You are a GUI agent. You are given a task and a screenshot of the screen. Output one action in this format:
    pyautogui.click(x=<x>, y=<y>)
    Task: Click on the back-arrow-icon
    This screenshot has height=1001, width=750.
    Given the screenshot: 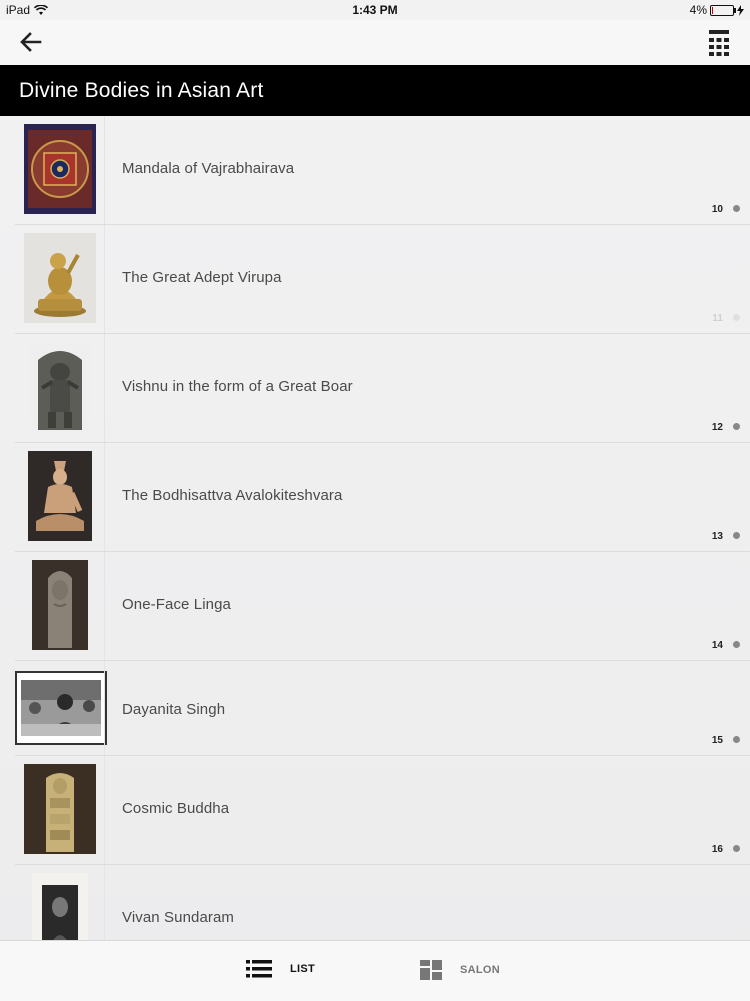 What is the action you would take?
    pyautogui.click(x=31, y=42)
    